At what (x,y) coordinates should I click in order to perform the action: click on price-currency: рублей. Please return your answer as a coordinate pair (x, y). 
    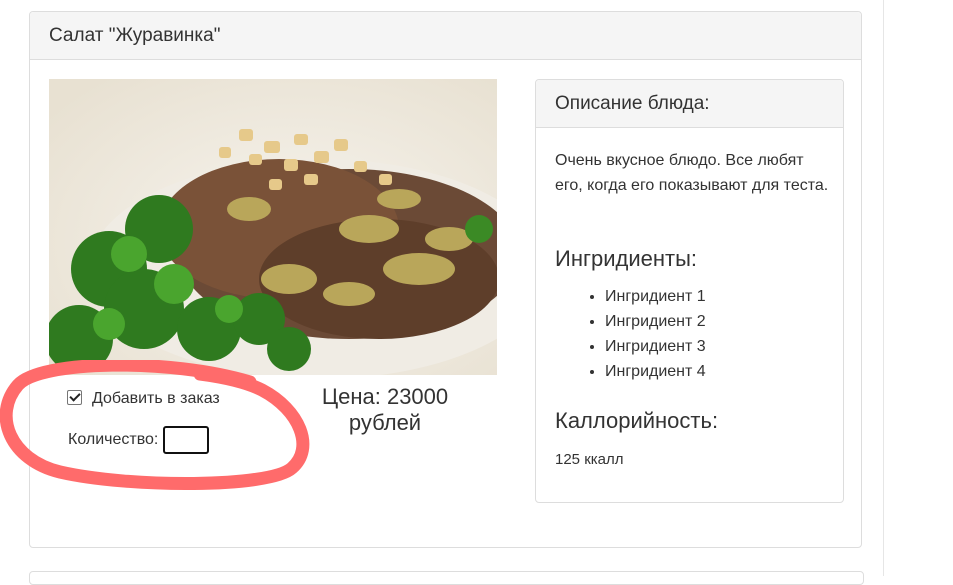
    Looking at the image, I should click on (385, 422).